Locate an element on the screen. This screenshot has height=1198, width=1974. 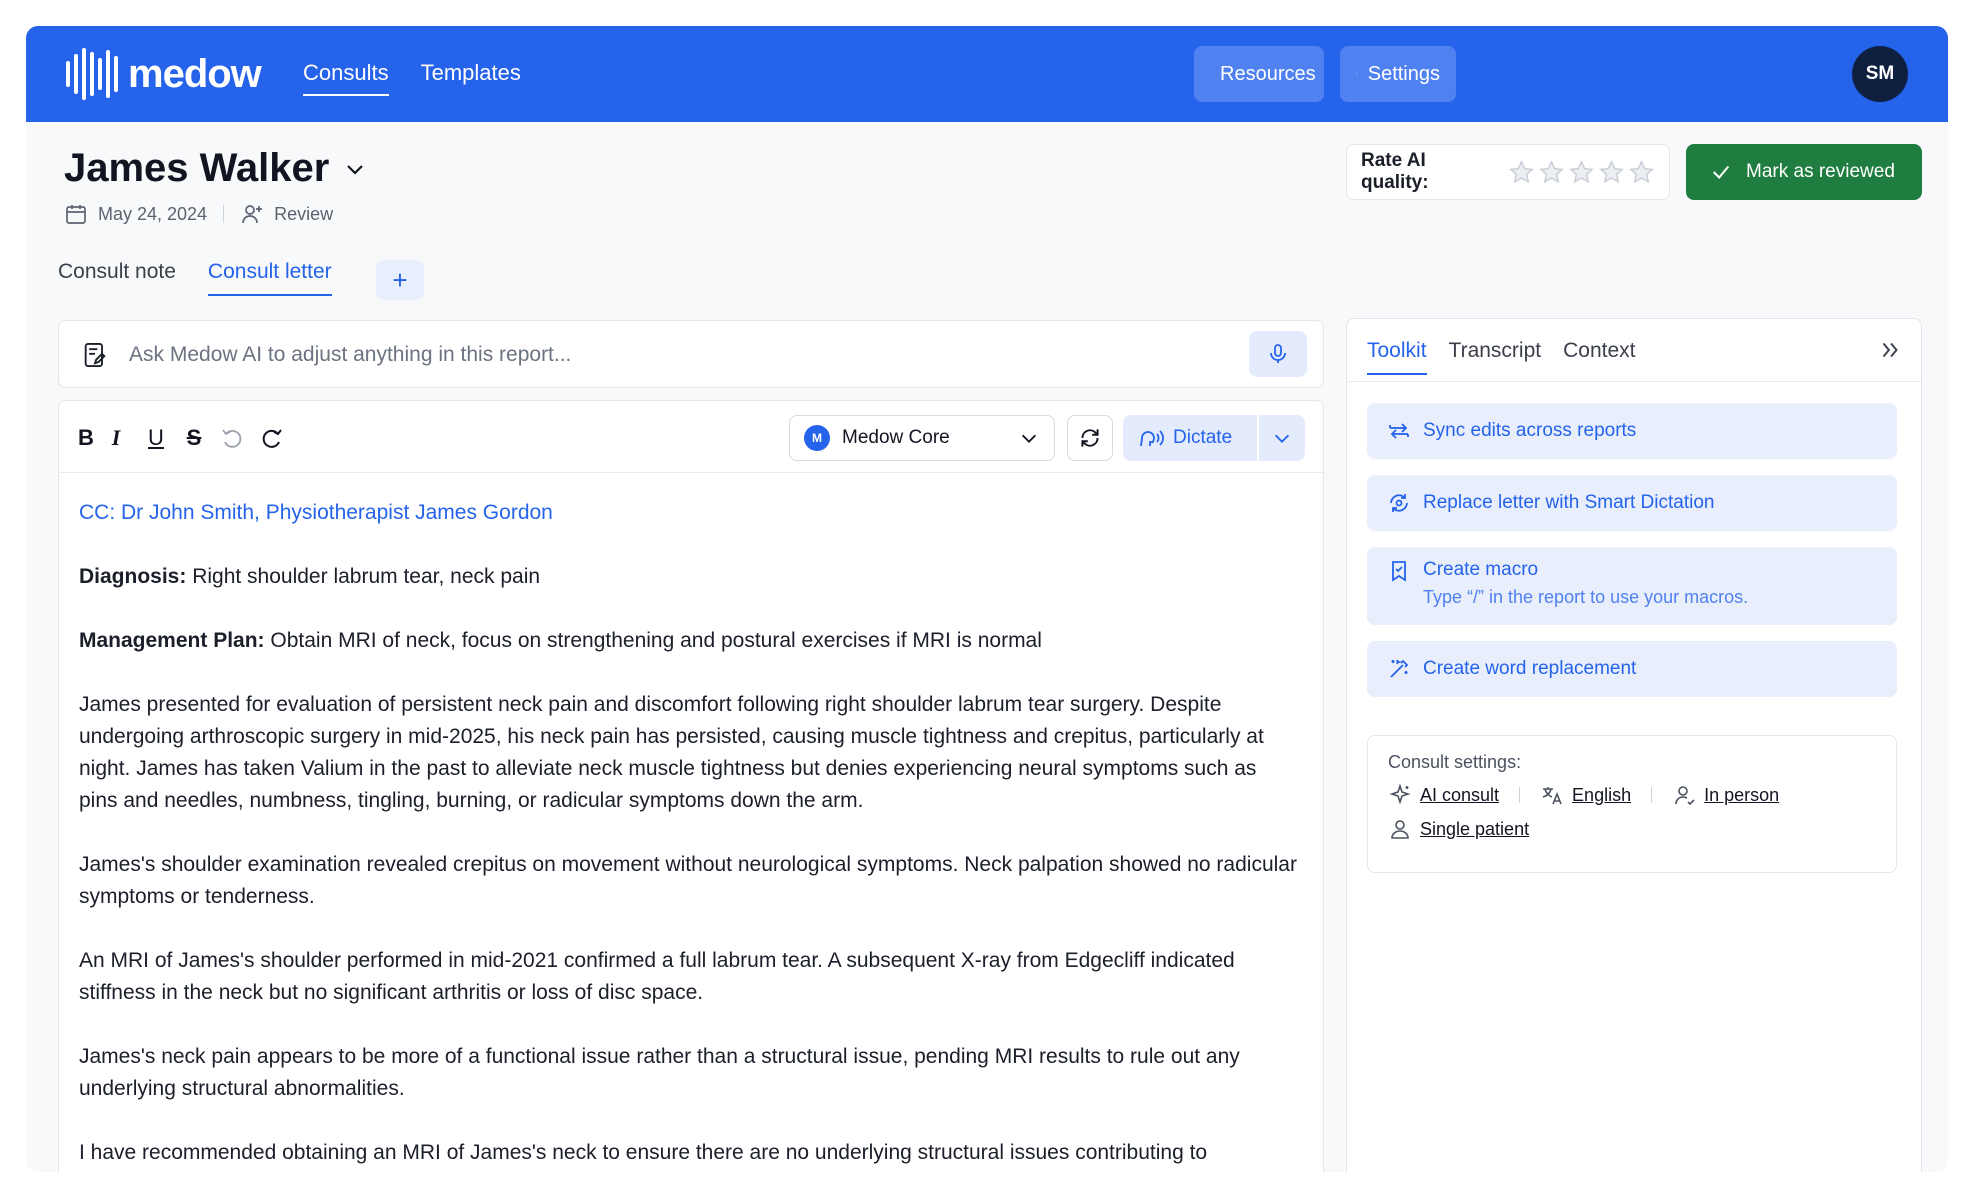
medow-logo: medow is located at coordinates (164, 74).